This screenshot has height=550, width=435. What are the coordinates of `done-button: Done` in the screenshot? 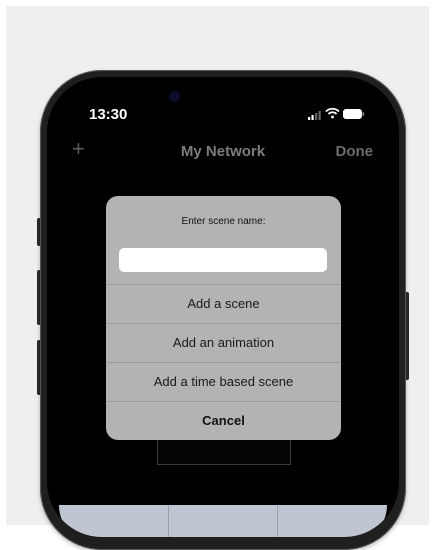 It's located at (355, 151).